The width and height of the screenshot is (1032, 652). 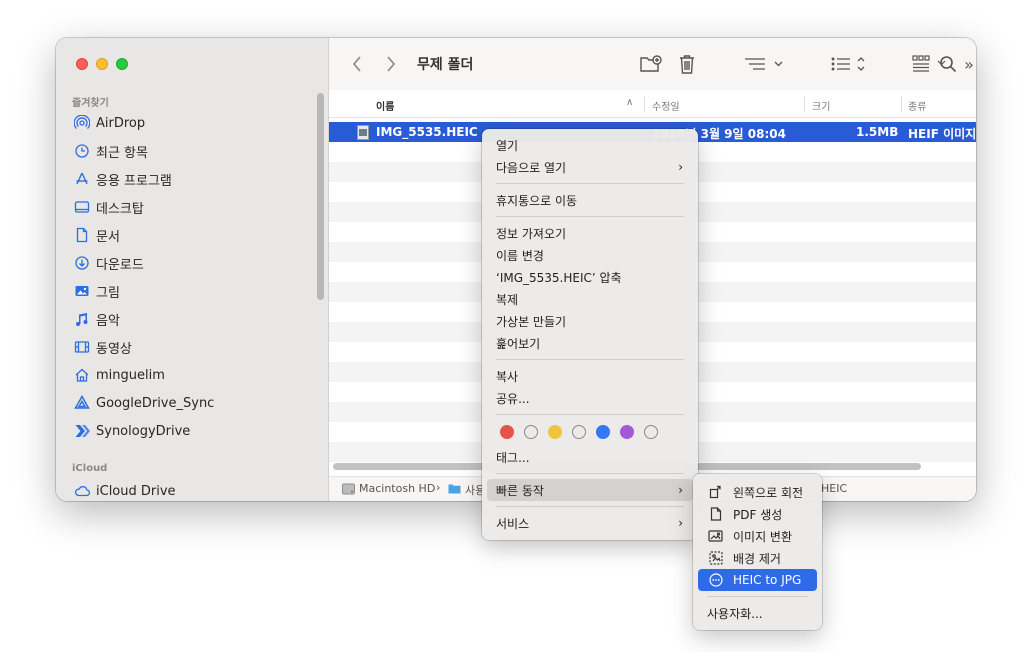 I want to click on rotate-left-icon, so click(x=716, y=492).